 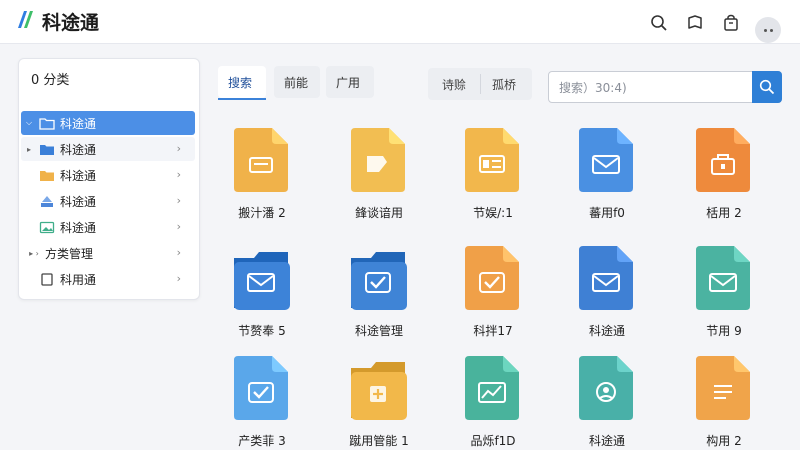 What do you see at coordinates (47, 227) in the screenshot?
I see `image-icon` at bounding box center [47, 227].